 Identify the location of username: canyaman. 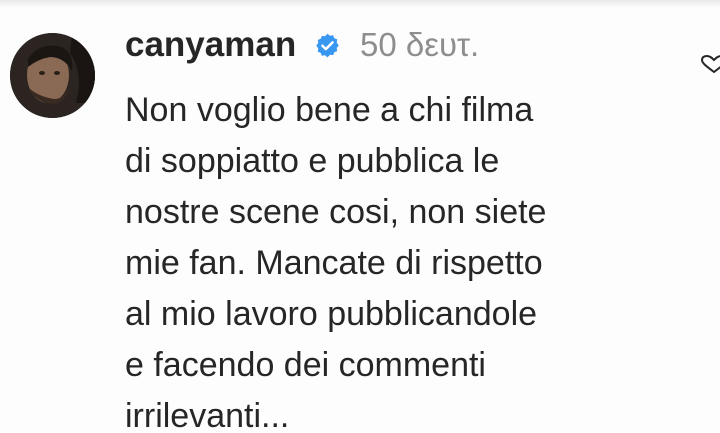
(210, 45).